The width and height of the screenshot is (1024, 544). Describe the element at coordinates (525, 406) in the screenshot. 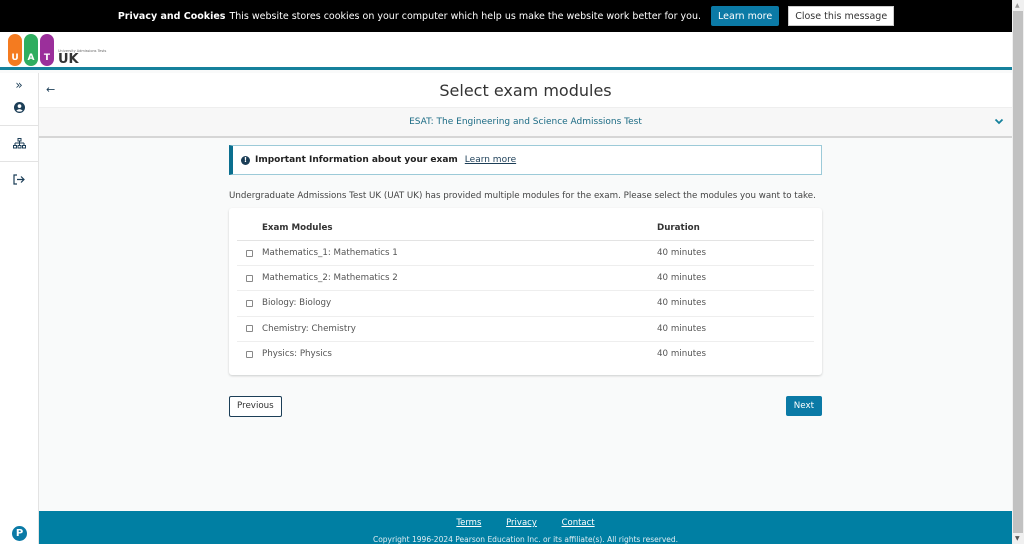

I see `form-actions: Previous Next` at that location.